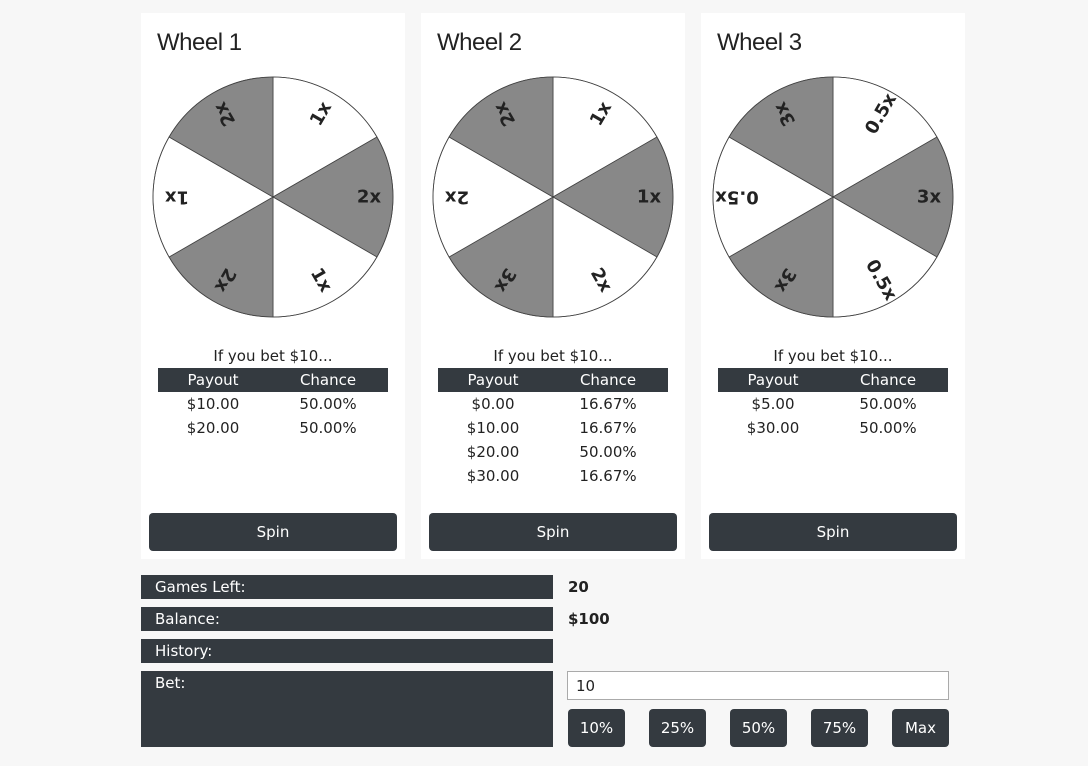  I want to click on bet-25-percent-button: 25%, so click(677, 728).